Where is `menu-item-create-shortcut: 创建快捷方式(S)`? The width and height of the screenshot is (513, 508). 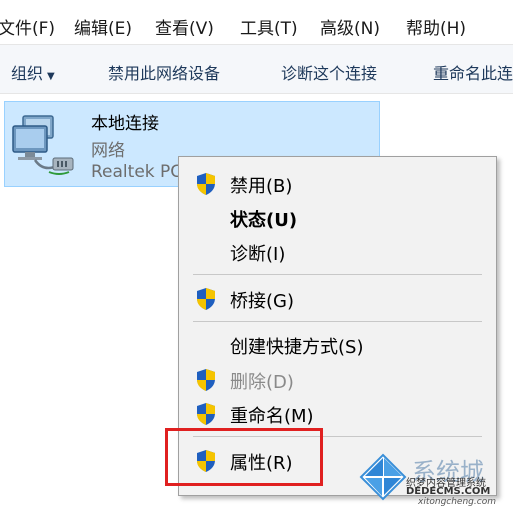
menu-item-create-shortcut: 创建快捷方式(S) is located at coordinates (337, 344).